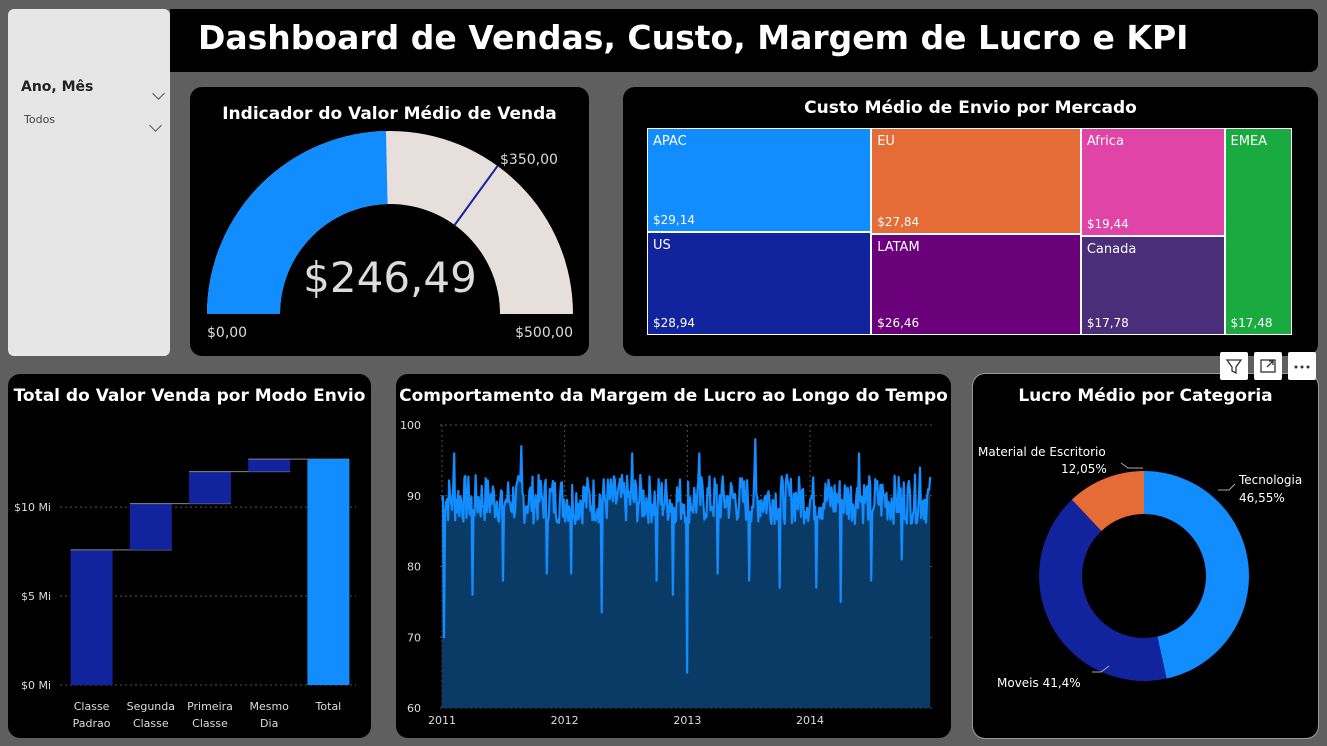 The width and height of the screenshot is (1327, 746). Describe the element at coordinates (1042, 452) in the screenshot. I see `donut-label-material: Material de Escritorio` at that location.